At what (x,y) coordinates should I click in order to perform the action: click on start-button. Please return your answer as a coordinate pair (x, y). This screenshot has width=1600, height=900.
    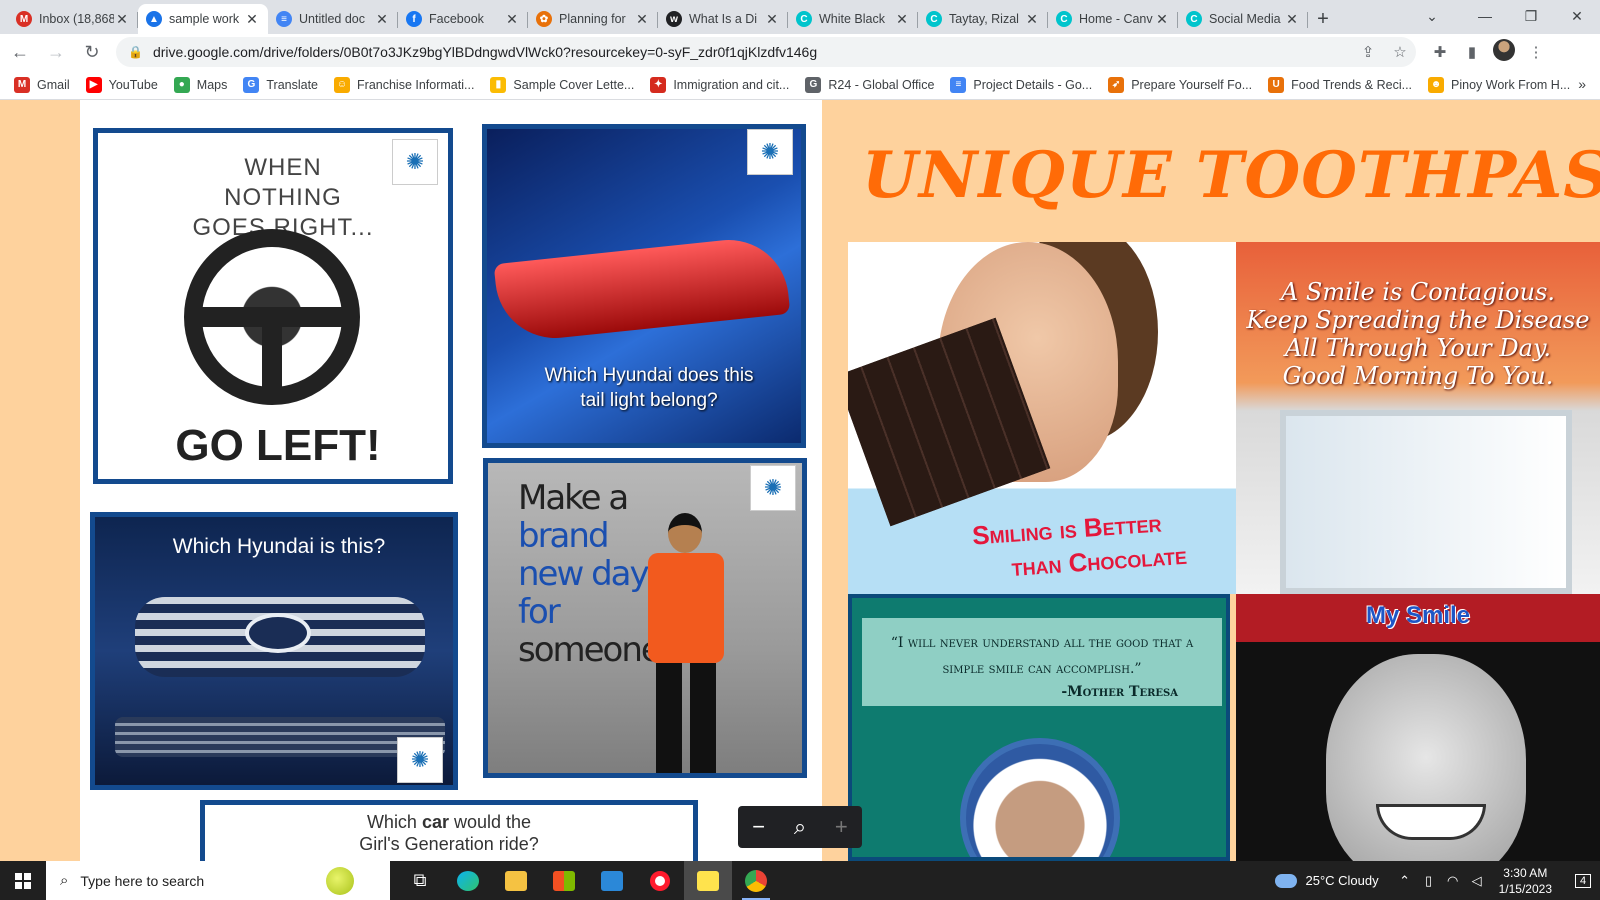
    Looking at the image, I should click on (23, 880).